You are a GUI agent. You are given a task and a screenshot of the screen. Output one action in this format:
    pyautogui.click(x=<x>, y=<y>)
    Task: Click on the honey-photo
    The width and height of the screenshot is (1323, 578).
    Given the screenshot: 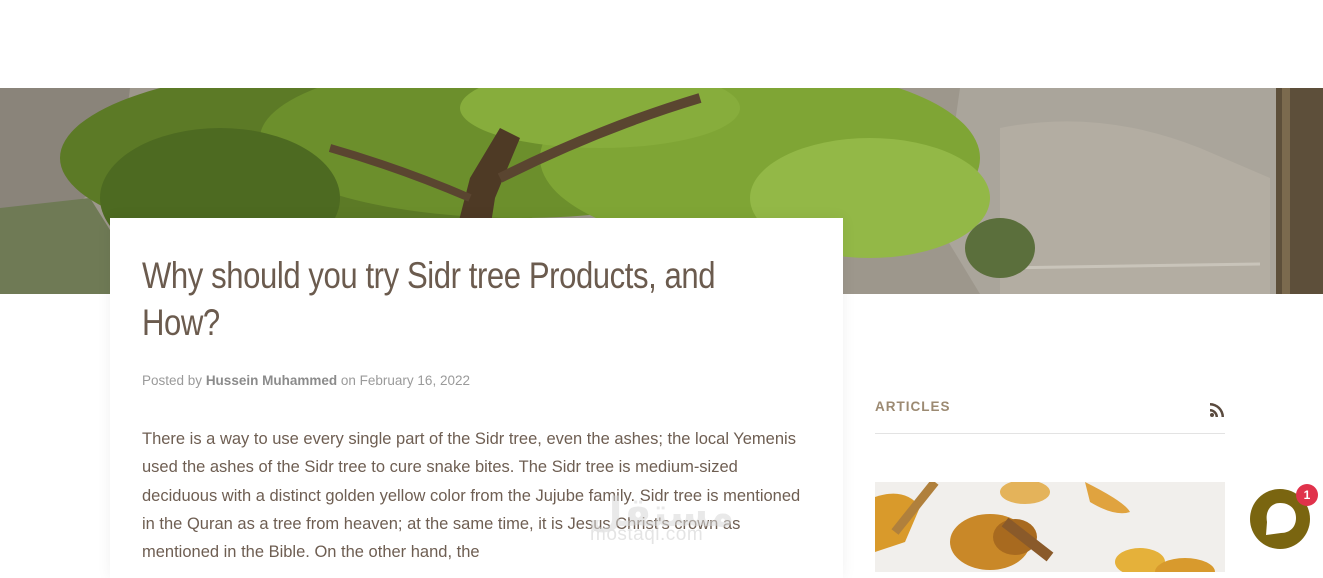 What is the action you would take?
    pyautogui.click(x=1050, y=527)
    